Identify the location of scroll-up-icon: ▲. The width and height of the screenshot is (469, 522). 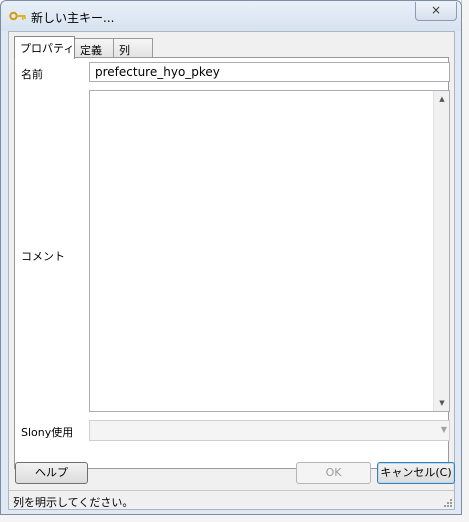
(442, 99).